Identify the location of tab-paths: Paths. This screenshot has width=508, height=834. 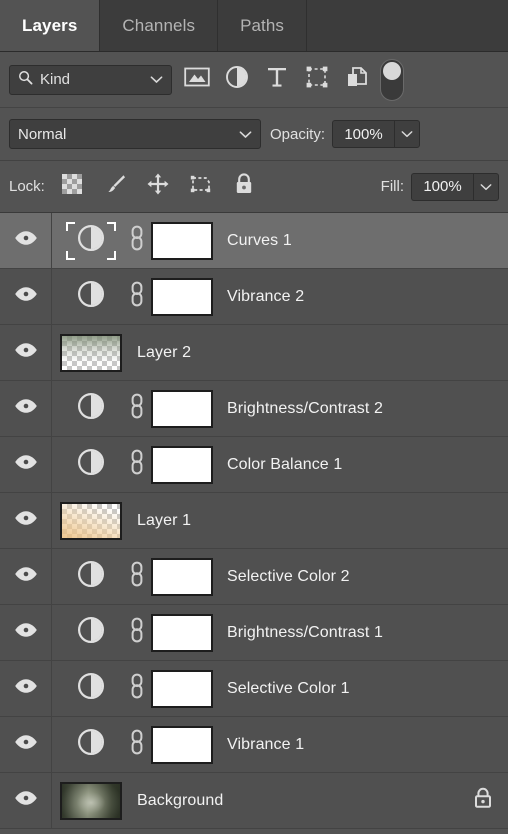
(263, 25).